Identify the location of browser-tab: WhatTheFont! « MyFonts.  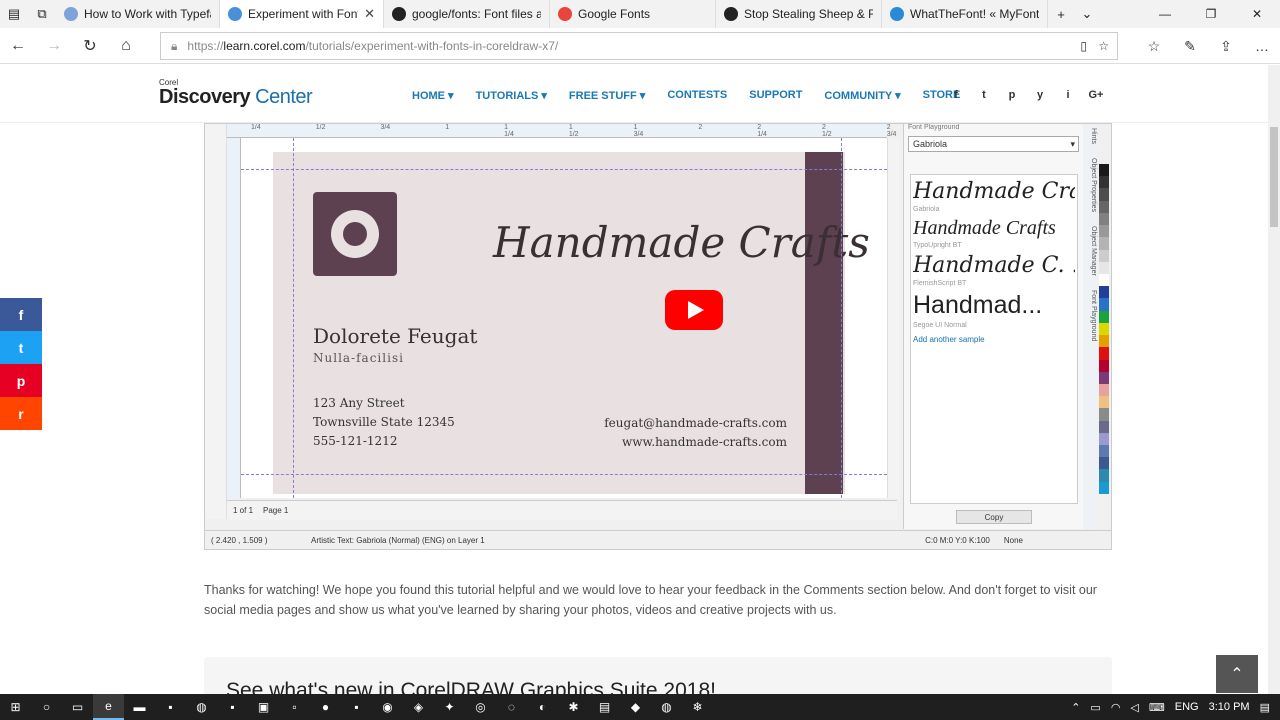
(965, 14).